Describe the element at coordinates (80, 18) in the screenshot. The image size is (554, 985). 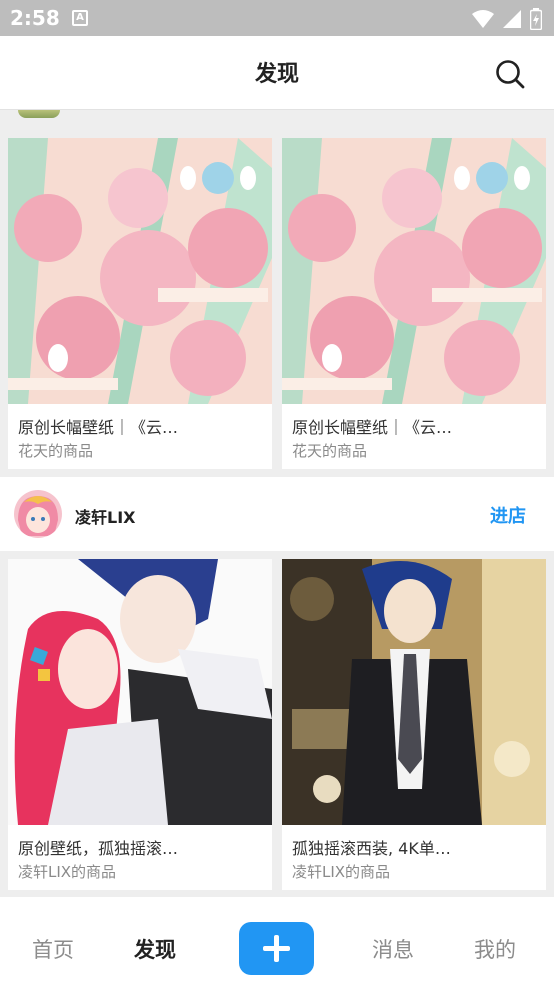
I see `notification-icon: A` at that location.